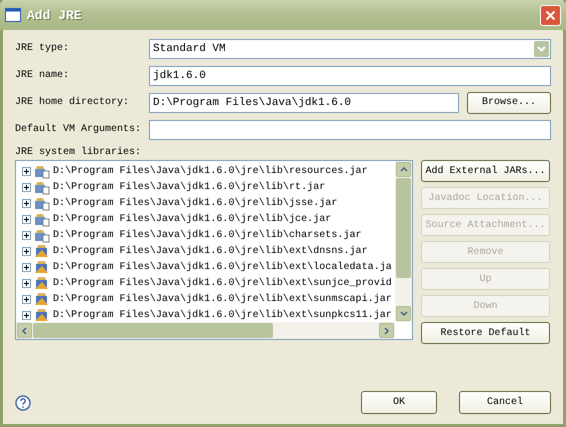 Image resolution: width=566 pixels, height=427 pixels. I want to click on library-path: D:\Program Files\Java\jdk1.6.0\jre\lib\resources.jar, so click(210, 171).